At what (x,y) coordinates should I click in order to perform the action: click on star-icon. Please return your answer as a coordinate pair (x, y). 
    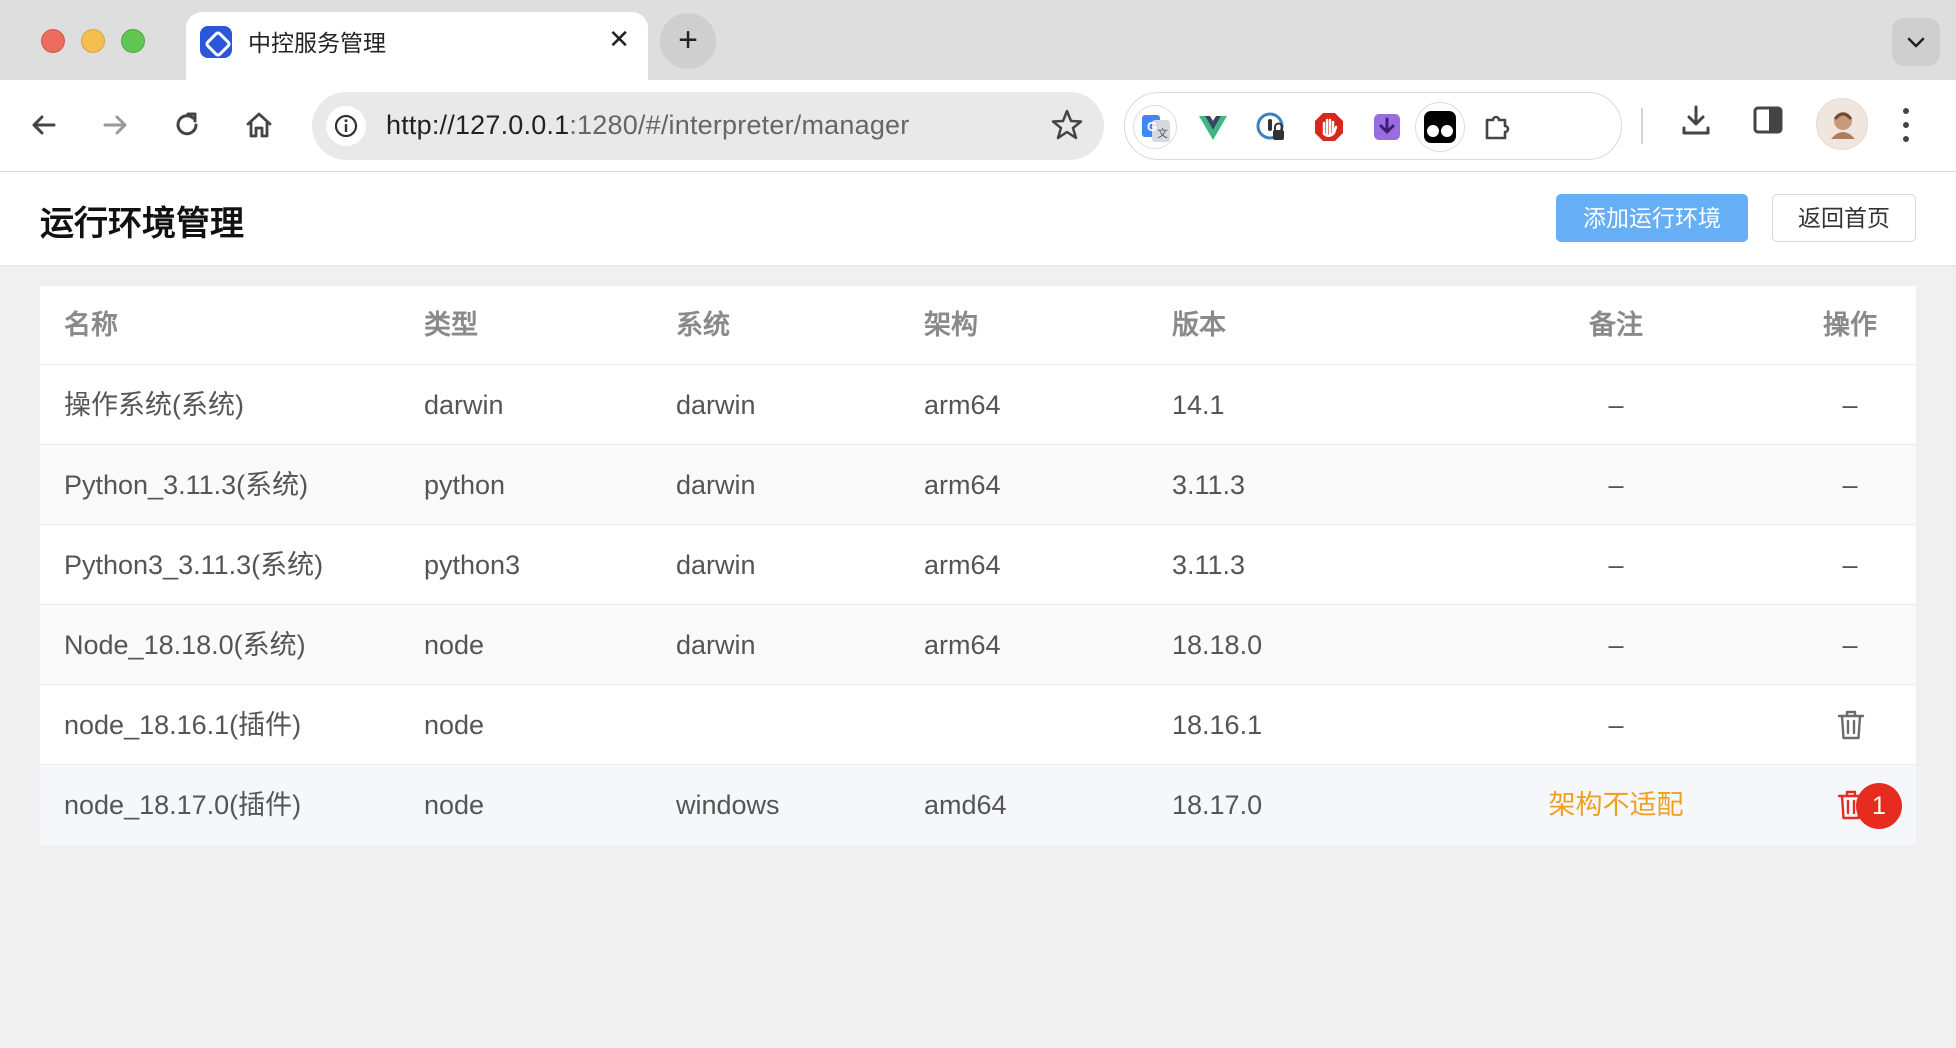
    Looking at the image, I should click on (1067, 125).